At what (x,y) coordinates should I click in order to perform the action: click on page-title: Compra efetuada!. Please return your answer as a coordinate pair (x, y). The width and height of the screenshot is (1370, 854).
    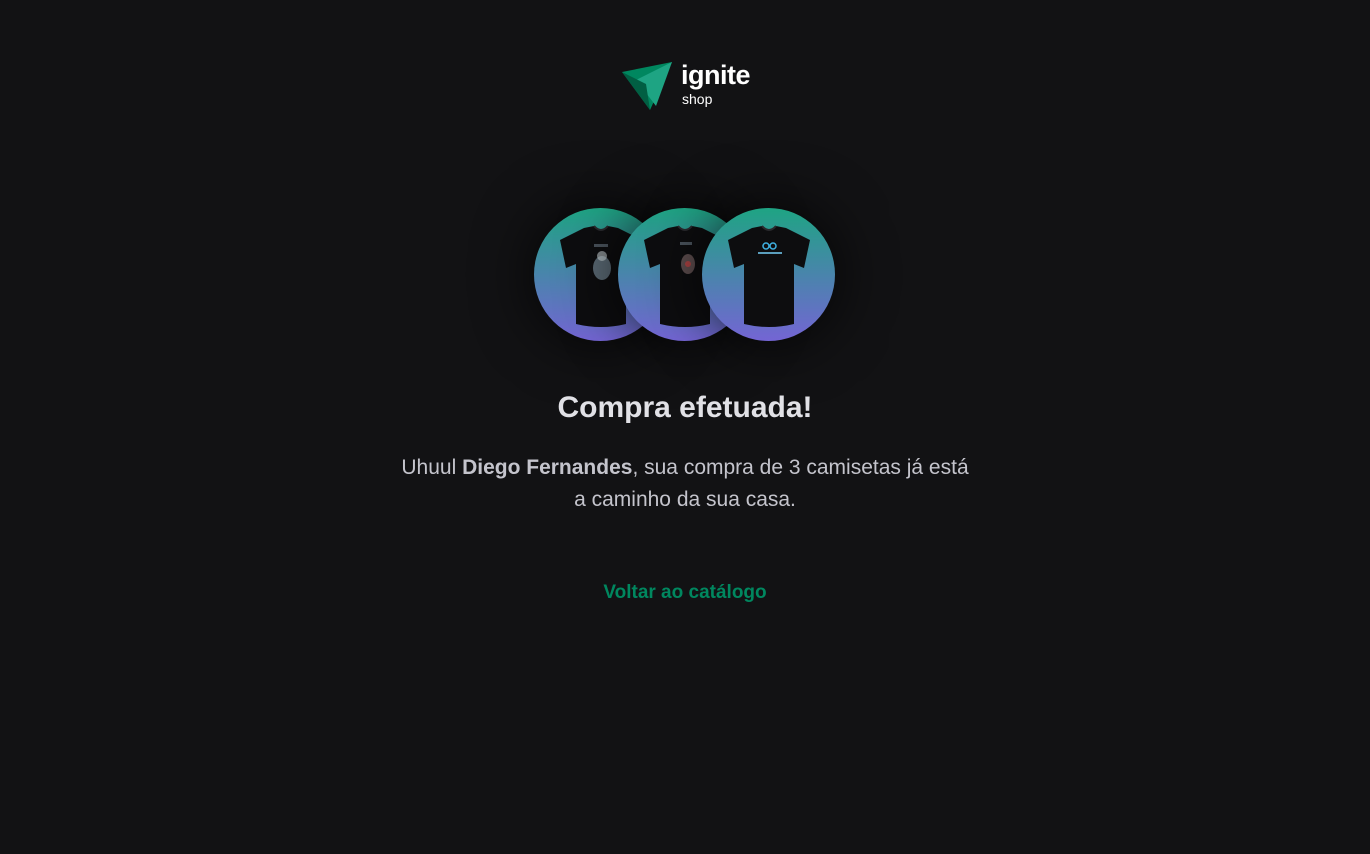
    Looking at the image, I should click on (685, 407).